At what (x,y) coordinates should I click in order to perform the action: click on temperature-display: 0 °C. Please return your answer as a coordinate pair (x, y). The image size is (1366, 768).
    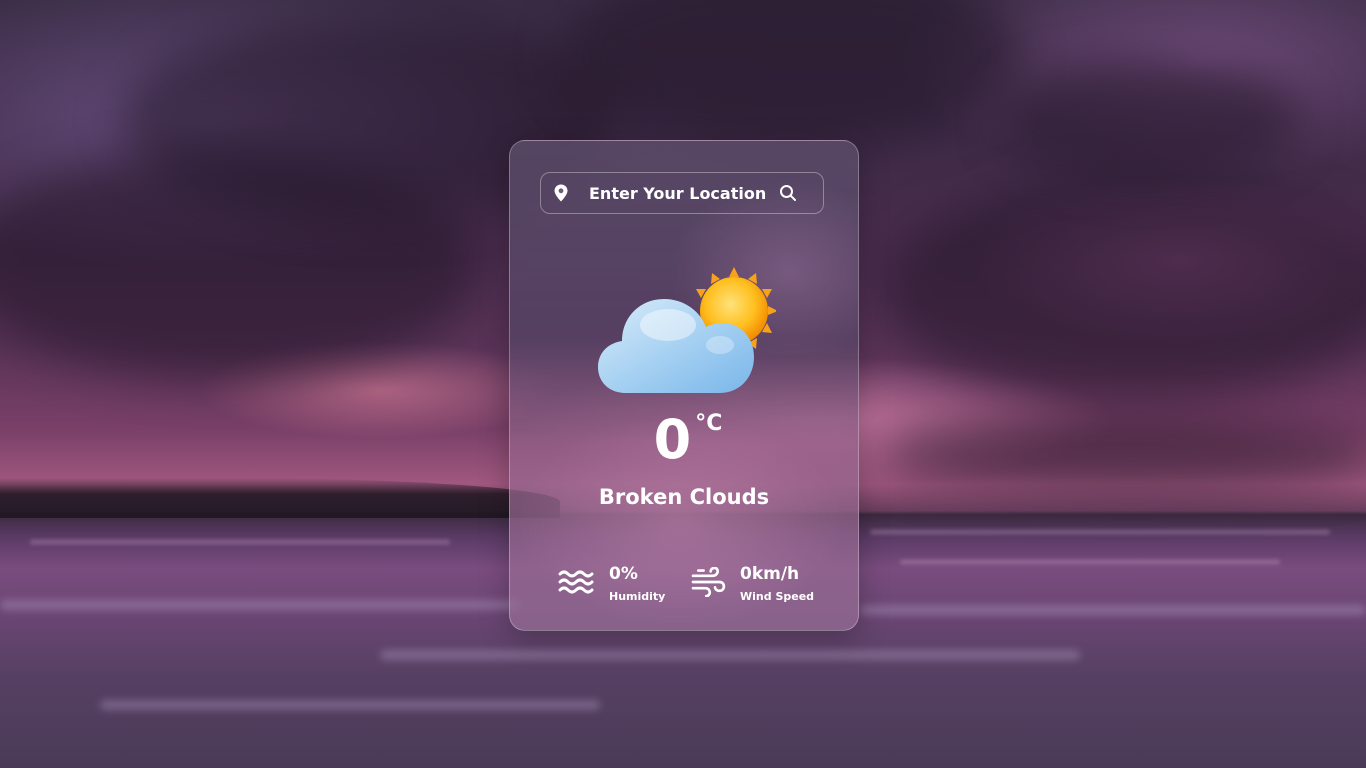
    Looking at the image, I should click on (684, 439).